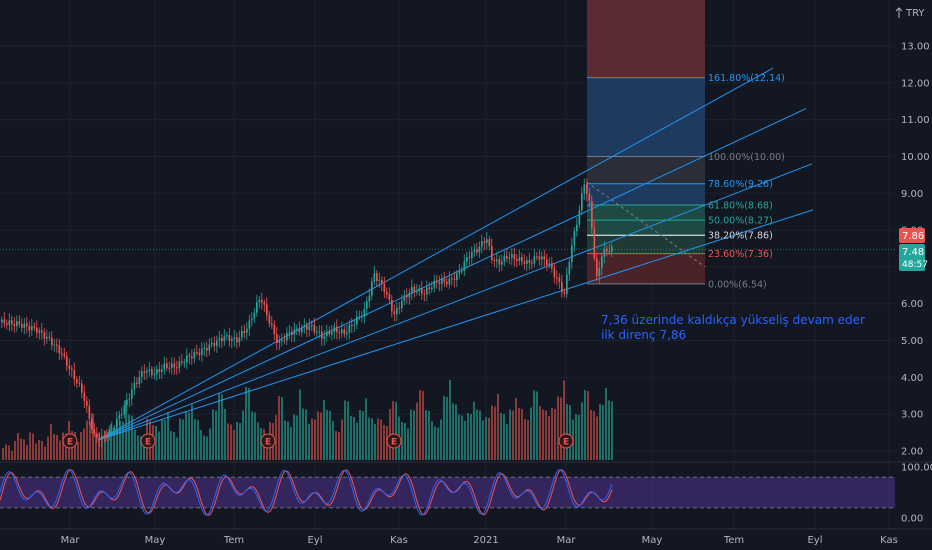 This screenshot has width=932, height=550. Describe the element at coordinates (155, 540) in the screenshot. I see `time-axis-label: May` at that location.